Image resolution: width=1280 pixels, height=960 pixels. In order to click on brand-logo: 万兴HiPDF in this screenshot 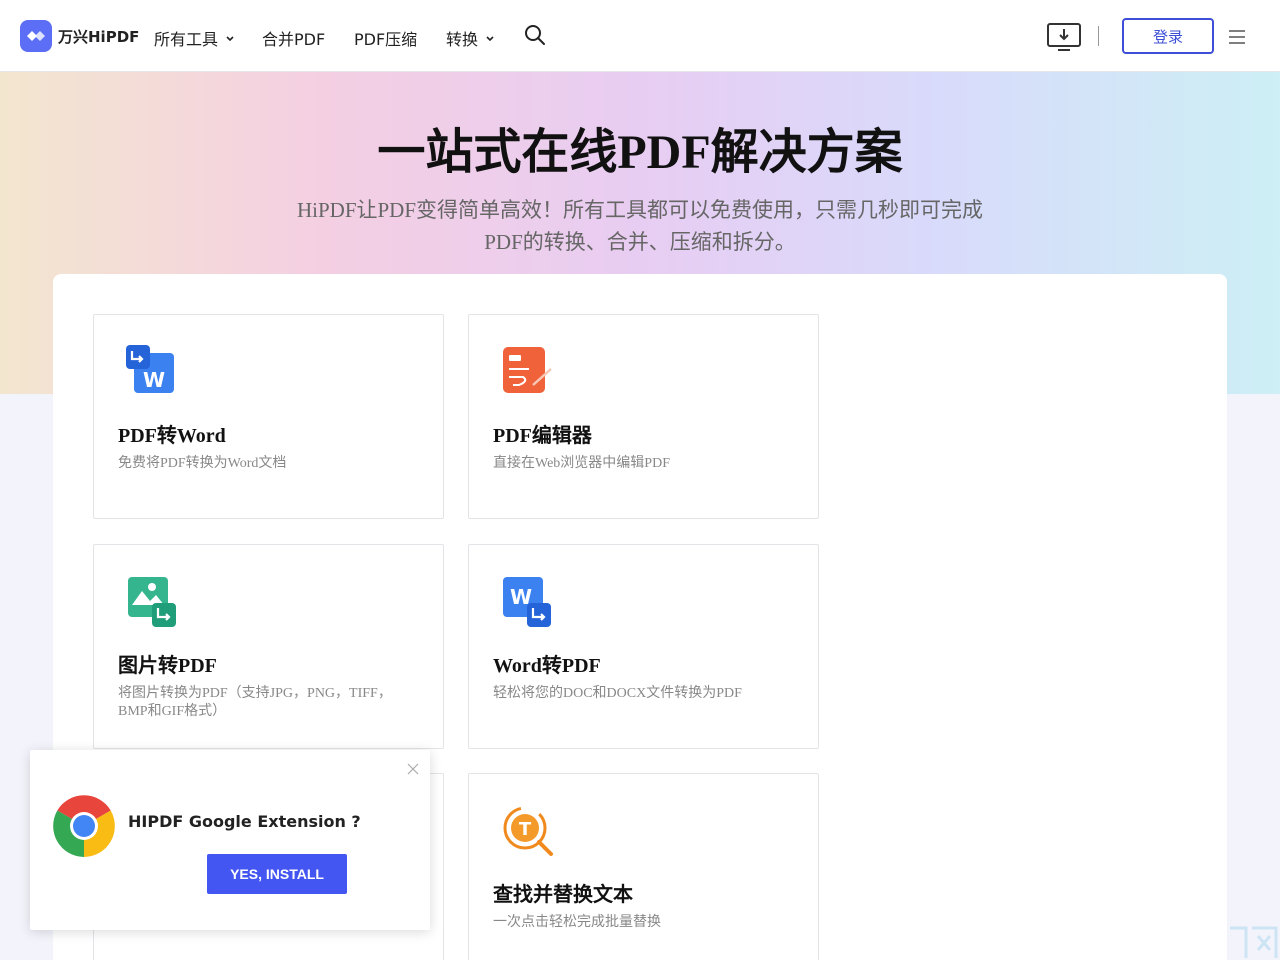, I will do `click(79, 36)`.